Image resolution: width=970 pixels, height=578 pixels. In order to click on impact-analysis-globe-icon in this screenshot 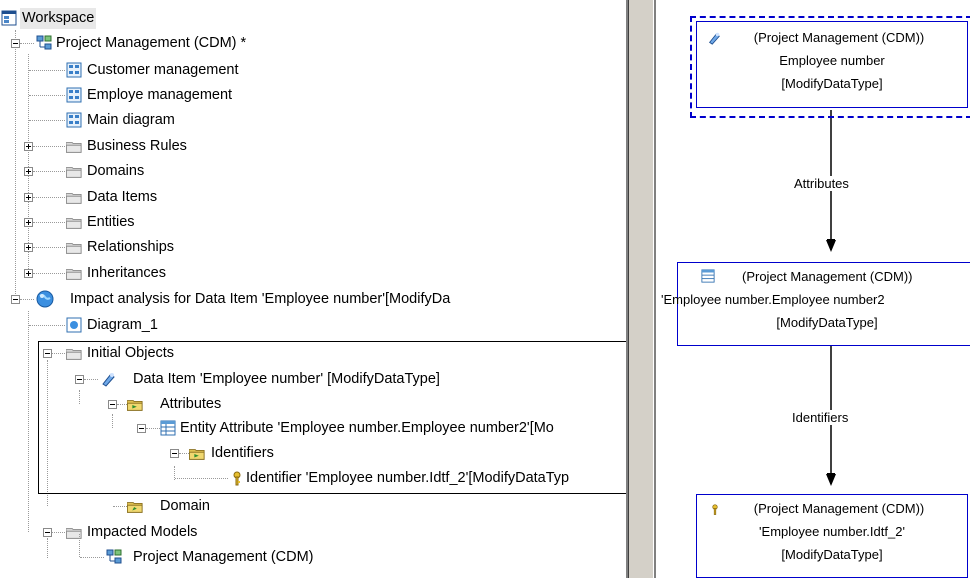, I will do `click(45, 299)`.